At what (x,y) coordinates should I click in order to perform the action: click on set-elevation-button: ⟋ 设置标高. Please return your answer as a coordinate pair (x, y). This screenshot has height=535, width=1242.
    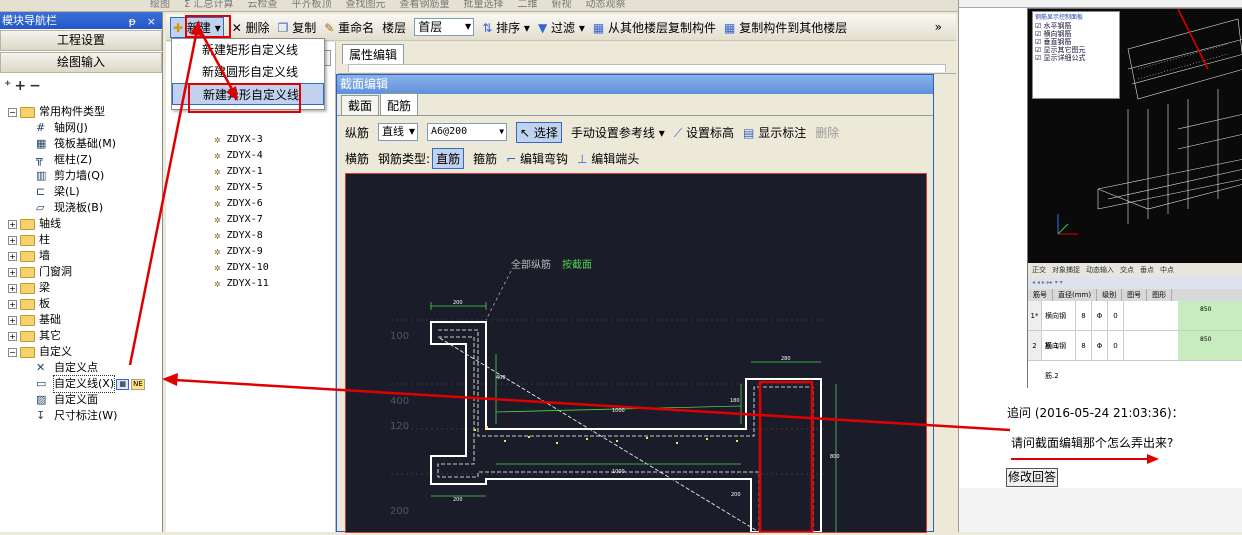
    Looking at the image, I should click on (704, 132).